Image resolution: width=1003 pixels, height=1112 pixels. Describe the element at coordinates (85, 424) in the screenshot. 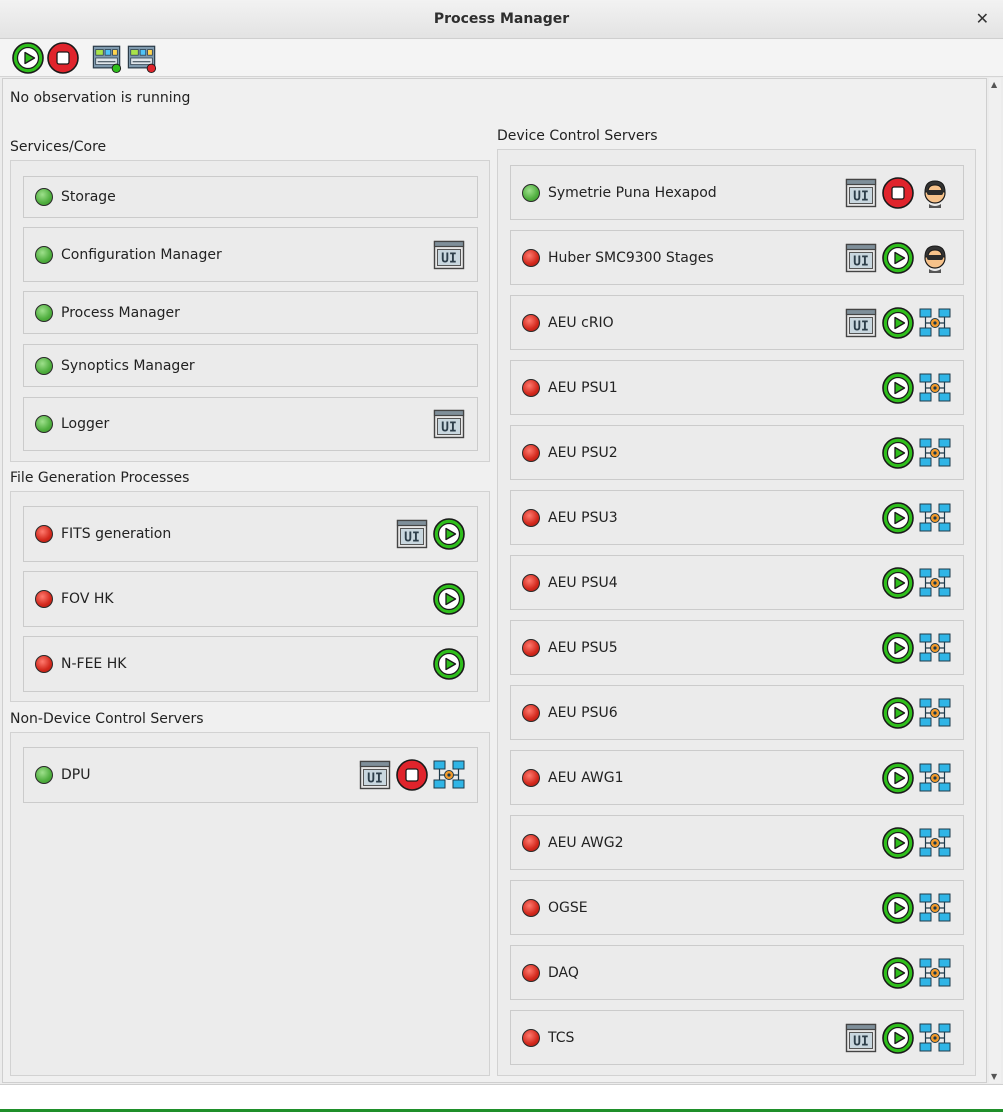

I see `process-label: Logger` at that location.